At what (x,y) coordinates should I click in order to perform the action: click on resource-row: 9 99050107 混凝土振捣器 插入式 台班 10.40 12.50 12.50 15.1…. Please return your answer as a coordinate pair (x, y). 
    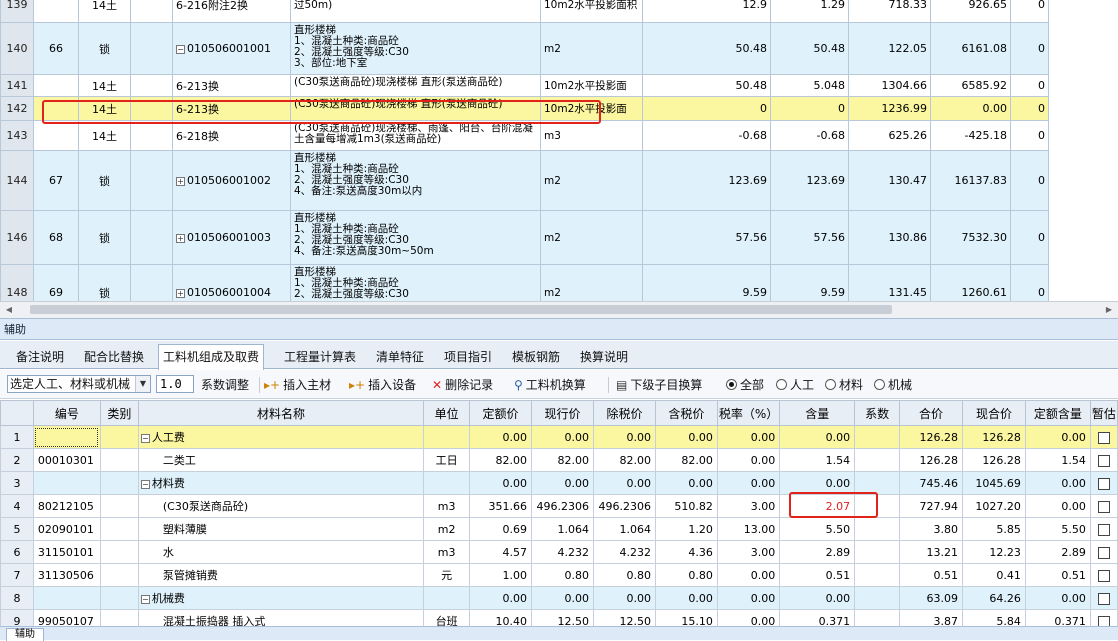
    Looking at the image, I should click on (559, 617).